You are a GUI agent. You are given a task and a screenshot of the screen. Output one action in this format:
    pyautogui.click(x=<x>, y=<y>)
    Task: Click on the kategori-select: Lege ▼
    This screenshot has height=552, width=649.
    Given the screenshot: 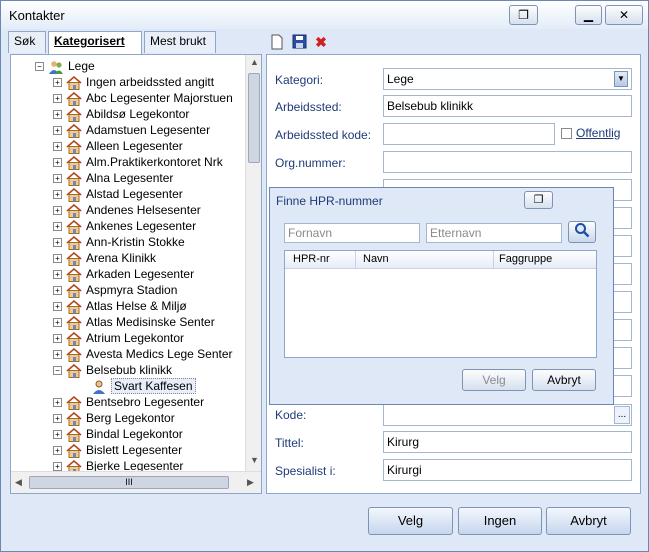 What is the action you would take?
    pyautogui.click(x=507, y=79)
    